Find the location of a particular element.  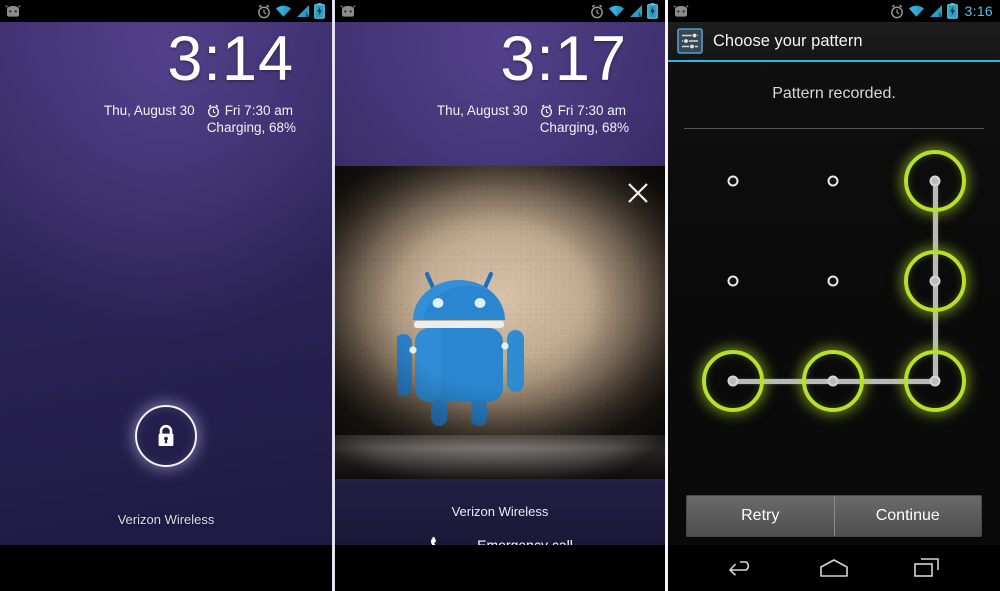

retry-button: Retry is located at coordinates (760, 516).